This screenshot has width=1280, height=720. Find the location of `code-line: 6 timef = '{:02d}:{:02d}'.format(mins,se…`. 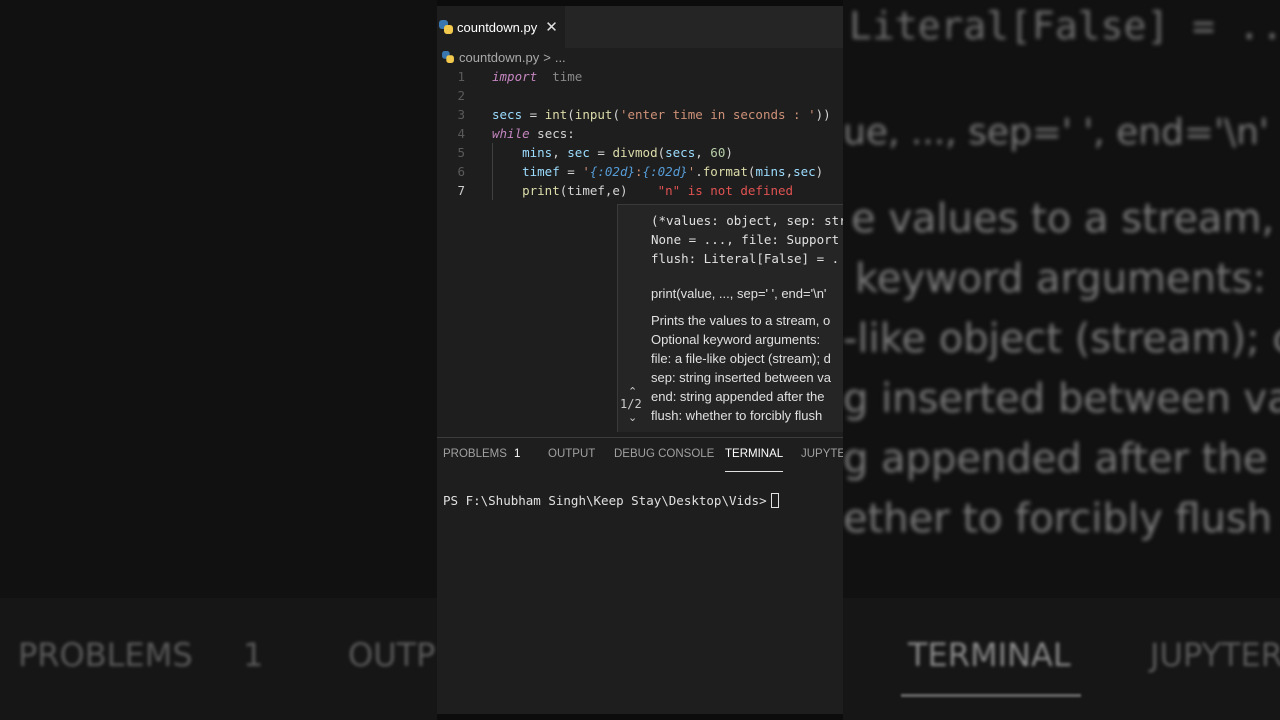

code-line: 6 timef = '{:02d}:{:02d}'.format(mins,se… is located at coordinates (640, 171).